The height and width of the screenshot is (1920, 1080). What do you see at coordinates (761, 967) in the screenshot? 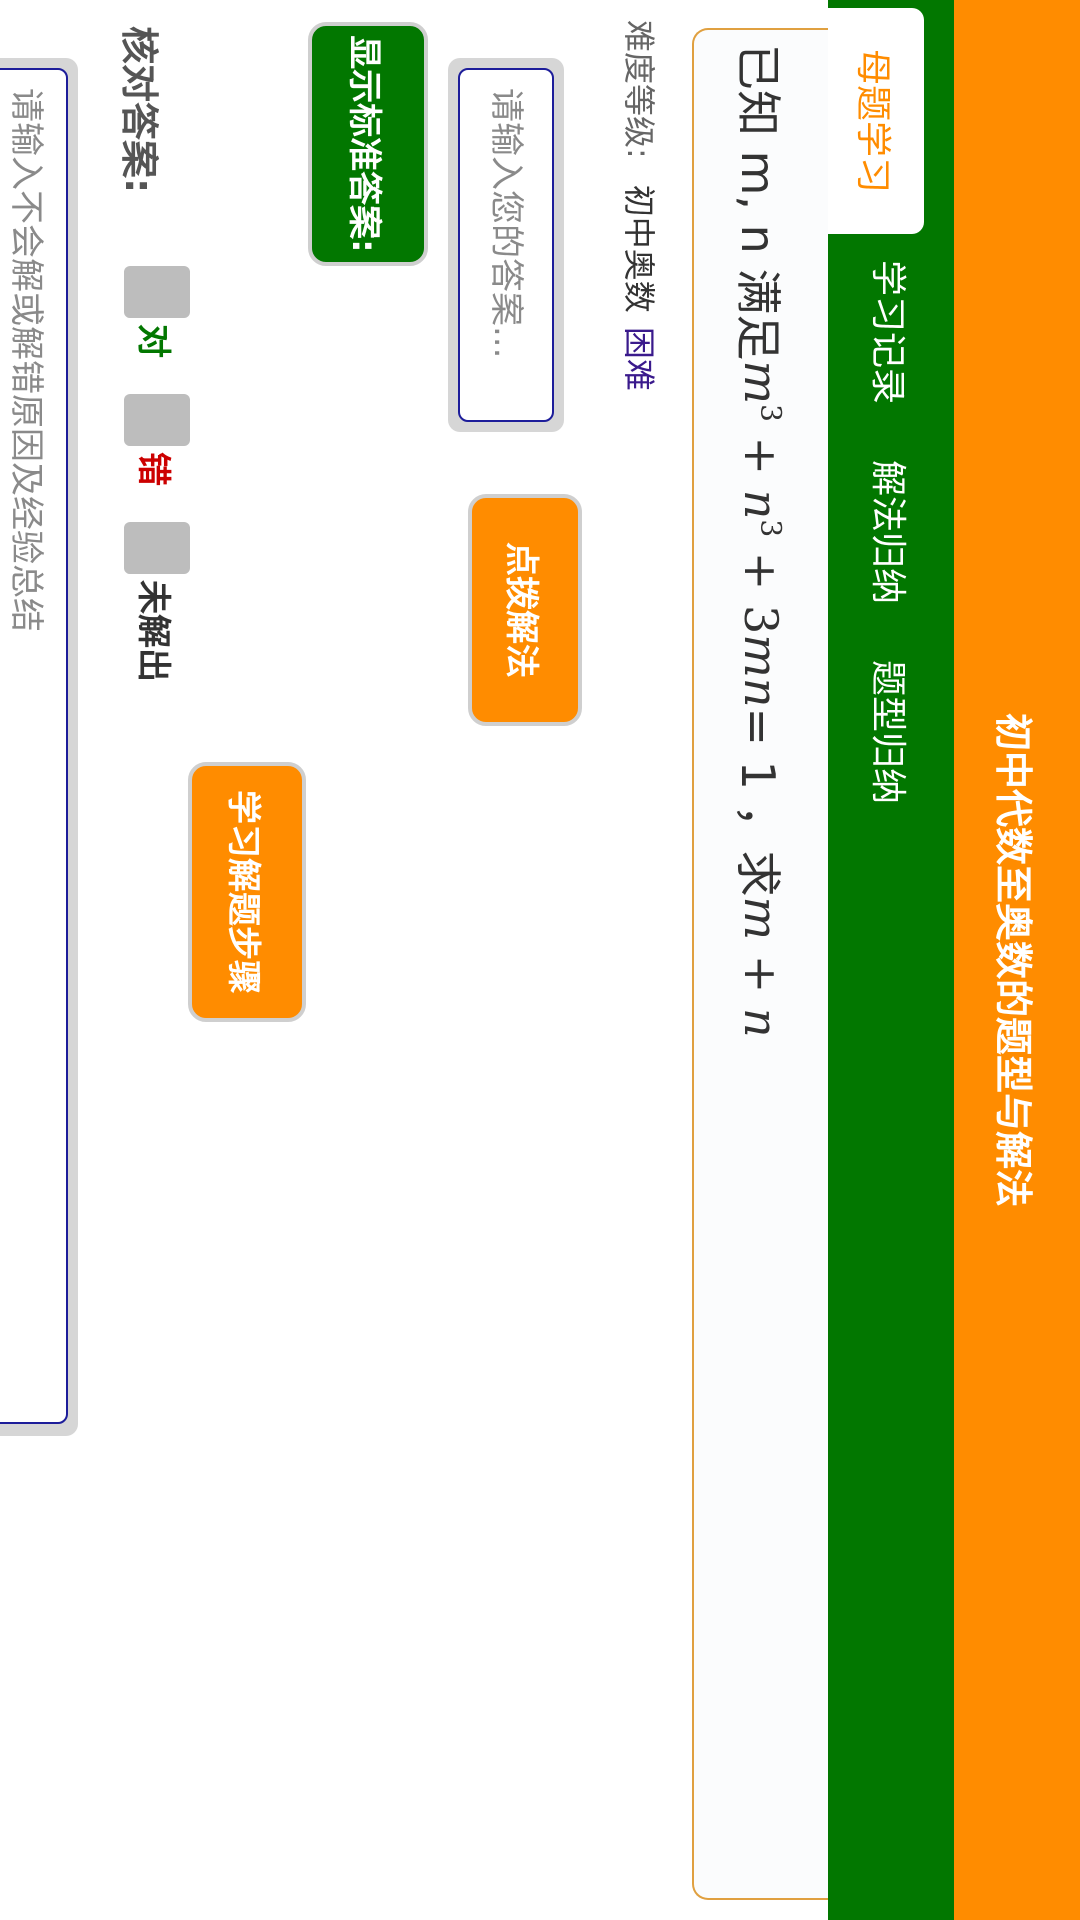
I see `question-ask: m + n` at bounding box center [761, 967].